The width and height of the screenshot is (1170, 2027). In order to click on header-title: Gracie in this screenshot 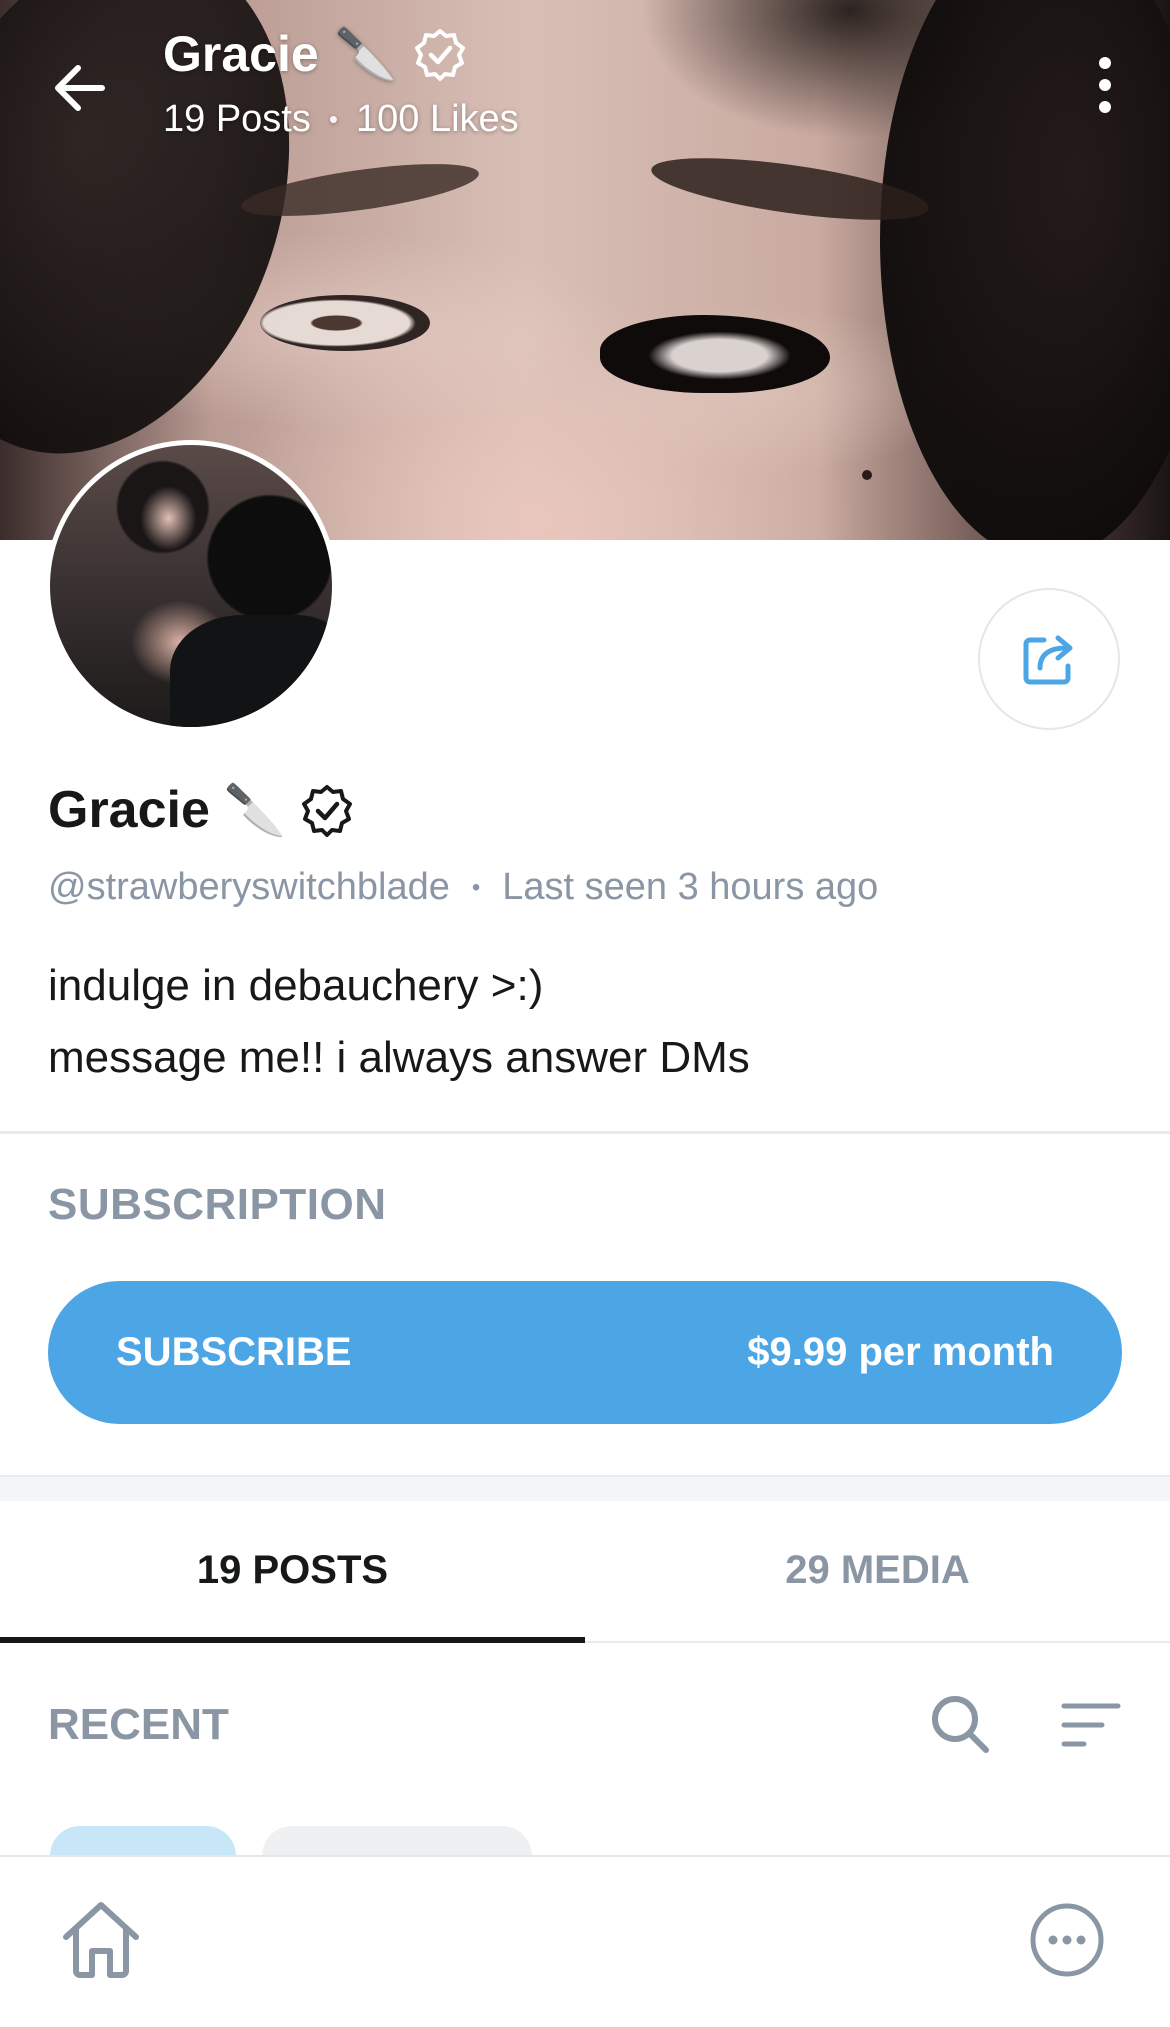, I will do `click(241, 54)`.